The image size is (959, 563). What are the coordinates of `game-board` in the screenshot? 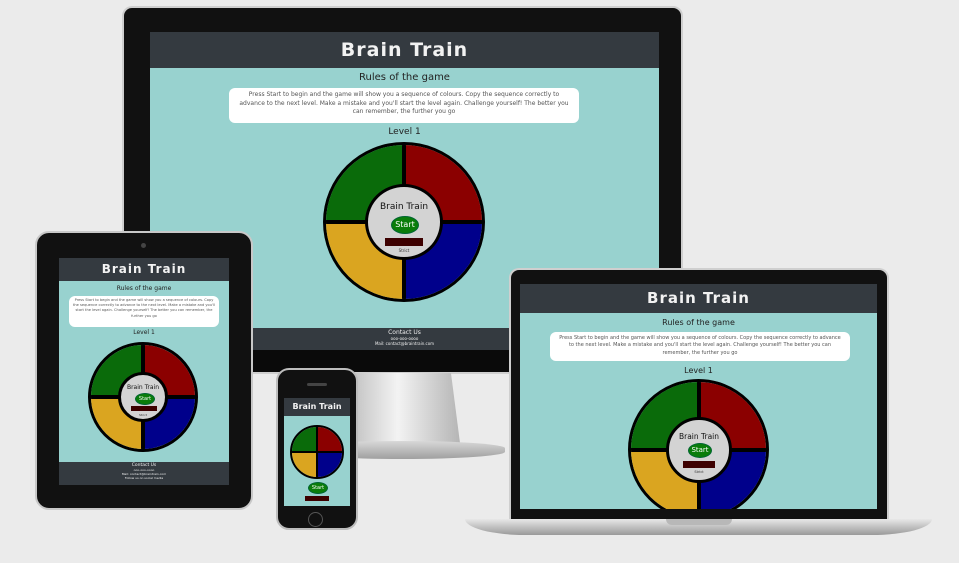 It's located at (317, 452).